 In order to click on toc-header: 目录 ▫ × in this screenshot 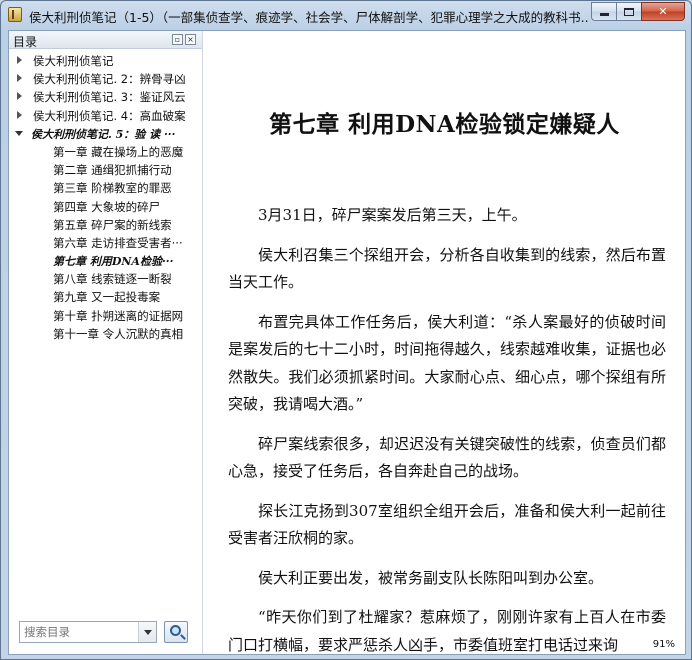, I will do `click(105, 40)`.